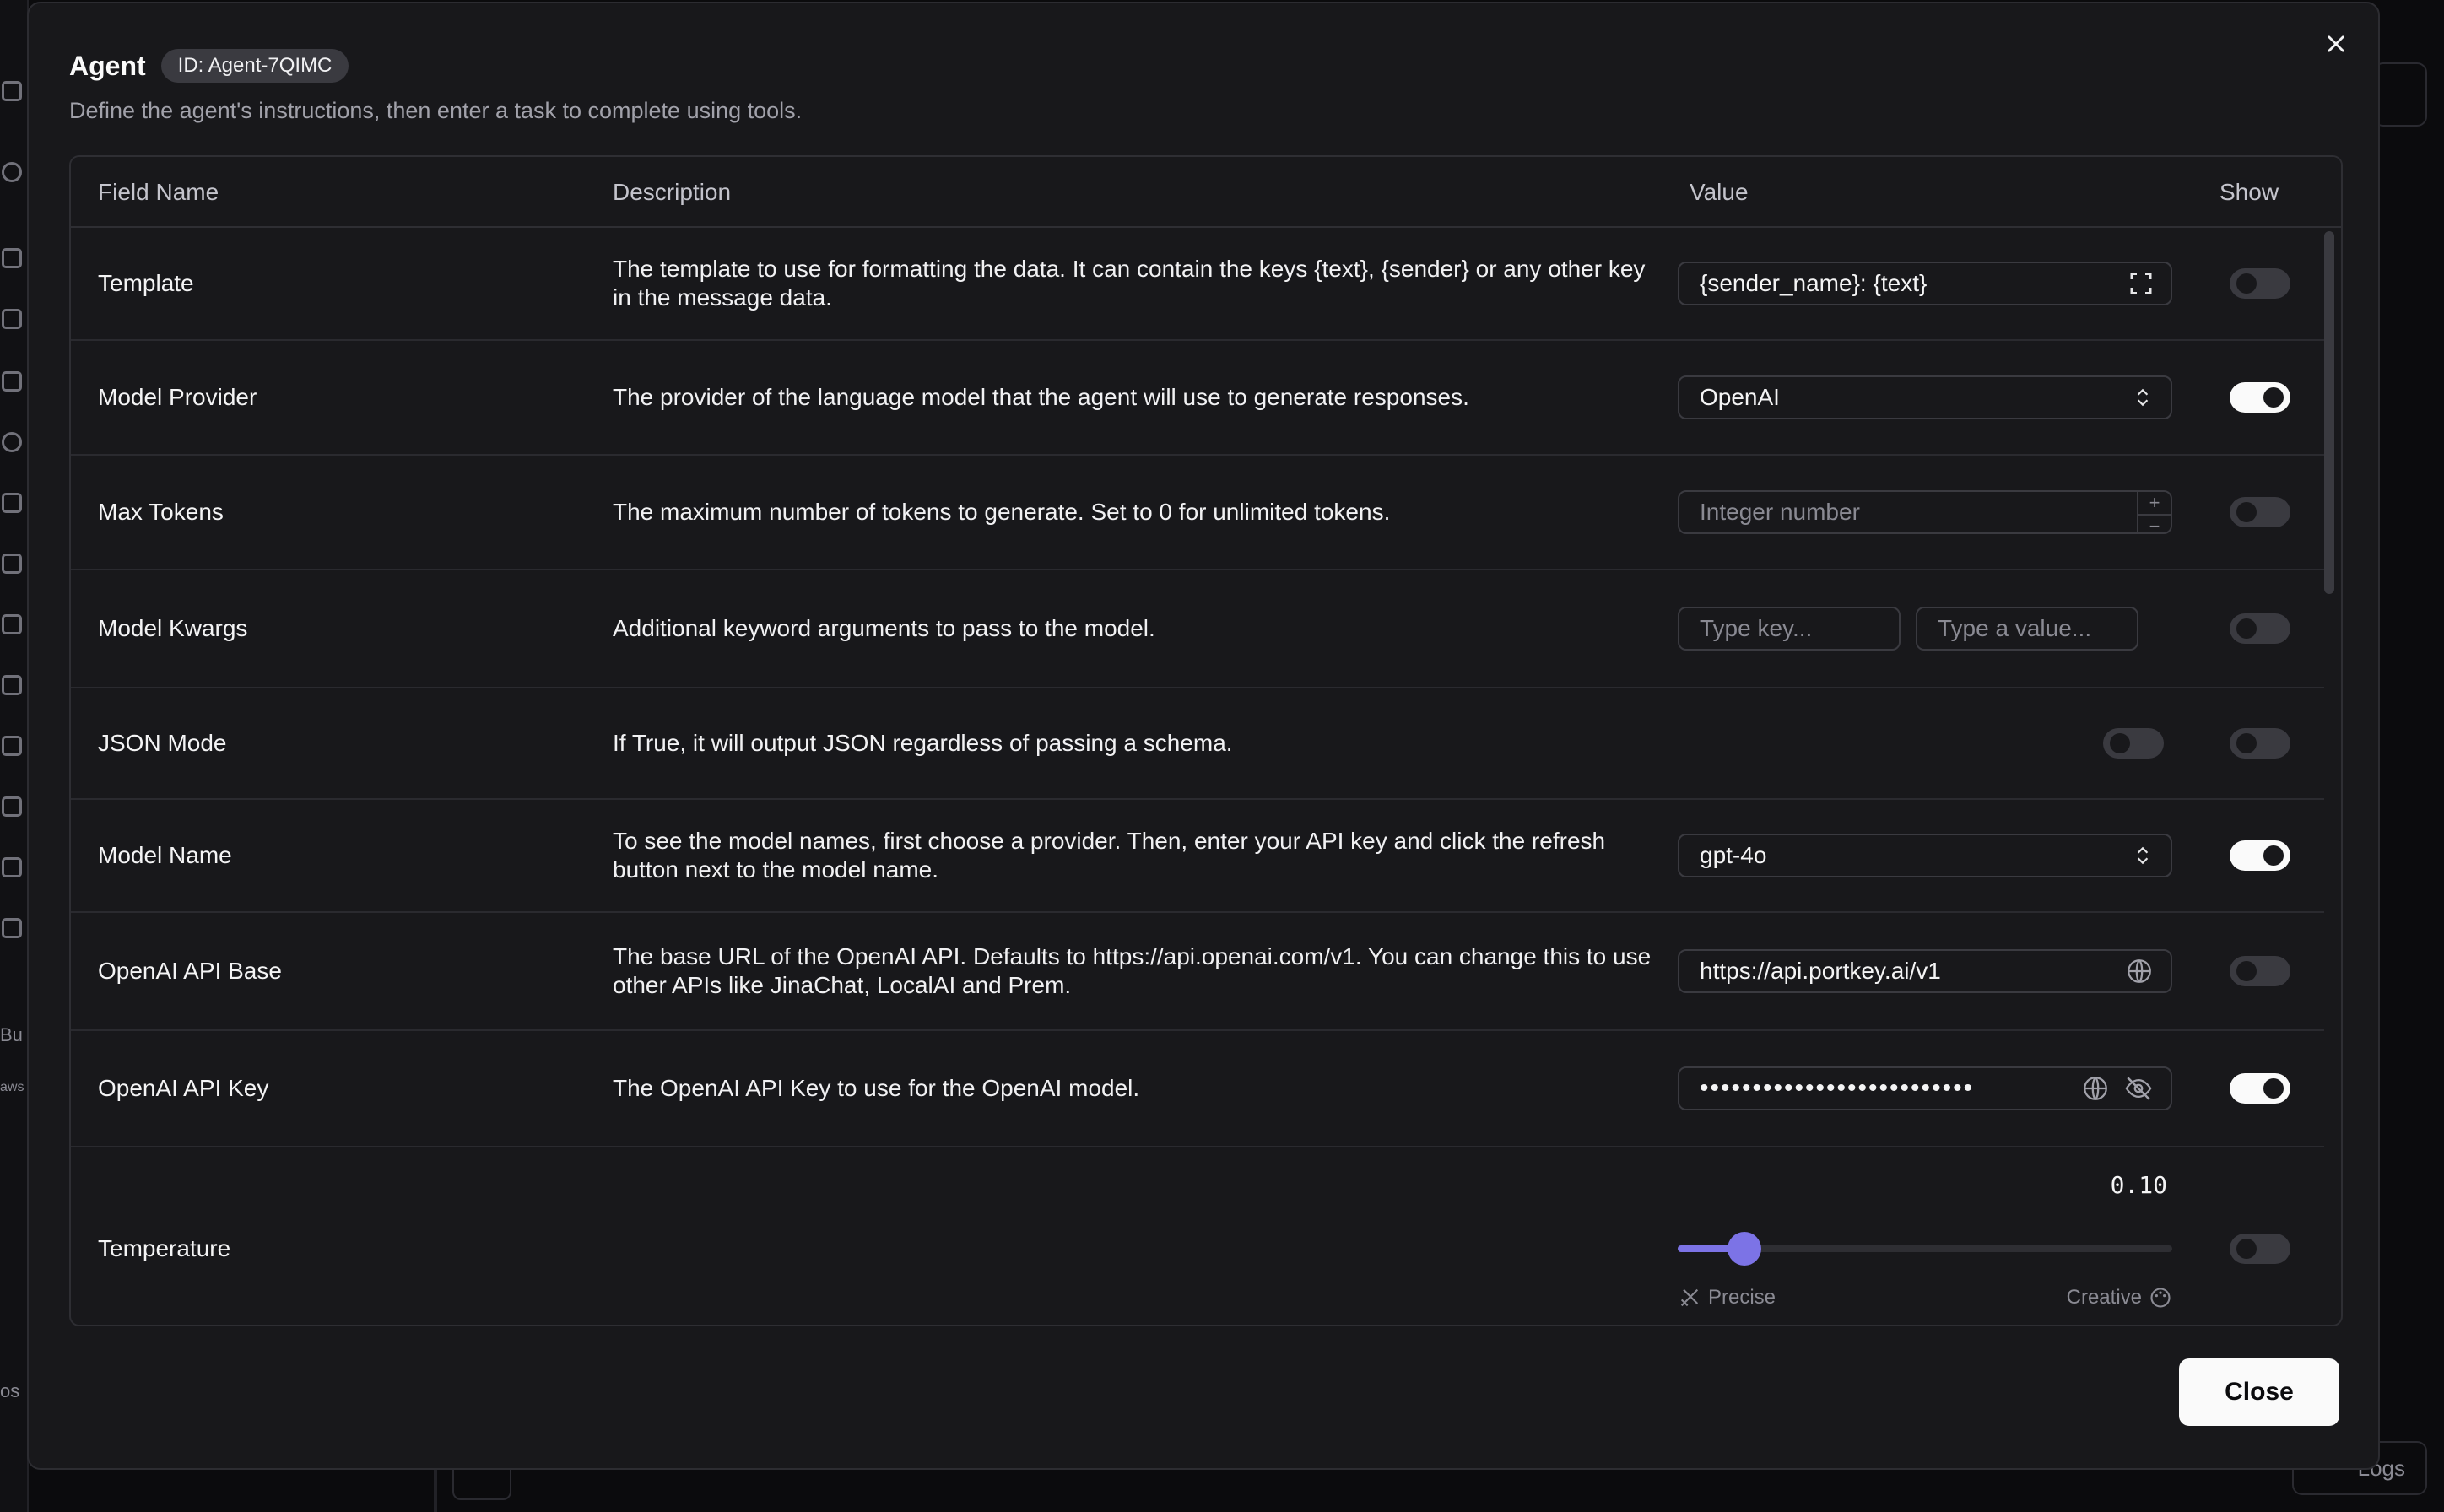 This screenshot has width=2444, height=1512. What do you see at coordinates (2260, 512) in the screenshot?
I see `show-toggle-max-tokens` at bounding box center [2260, 512].